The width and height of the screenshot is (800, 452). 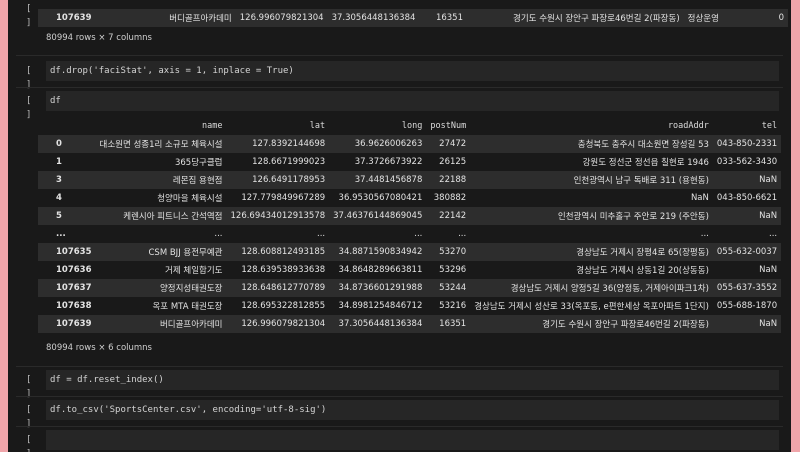 I want to click on code-cell-empty, so click(x=412, y=440).